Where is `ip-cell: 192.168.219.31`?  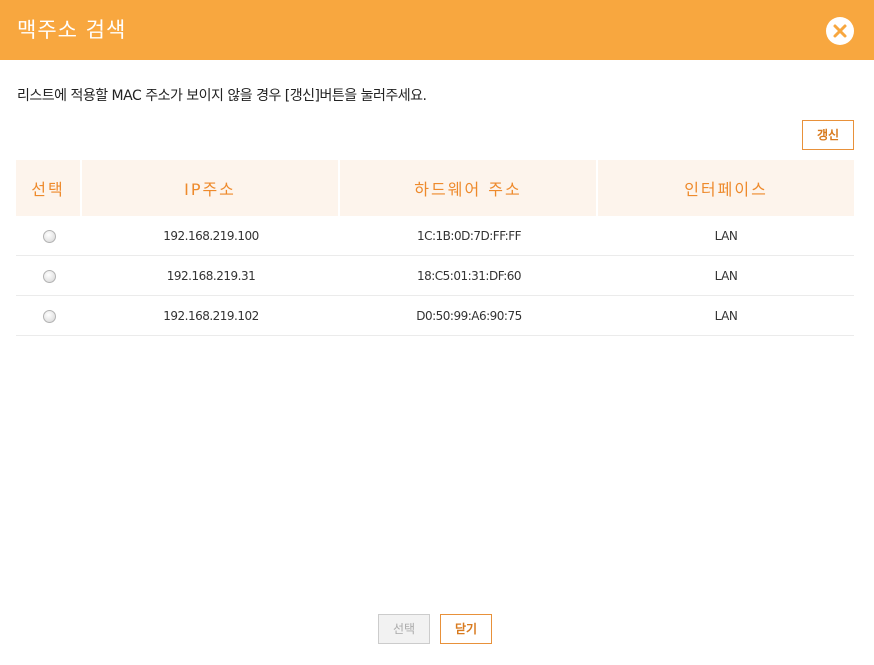 ip-cell: 192.168.219.31 is located at coordinates (211, 276).